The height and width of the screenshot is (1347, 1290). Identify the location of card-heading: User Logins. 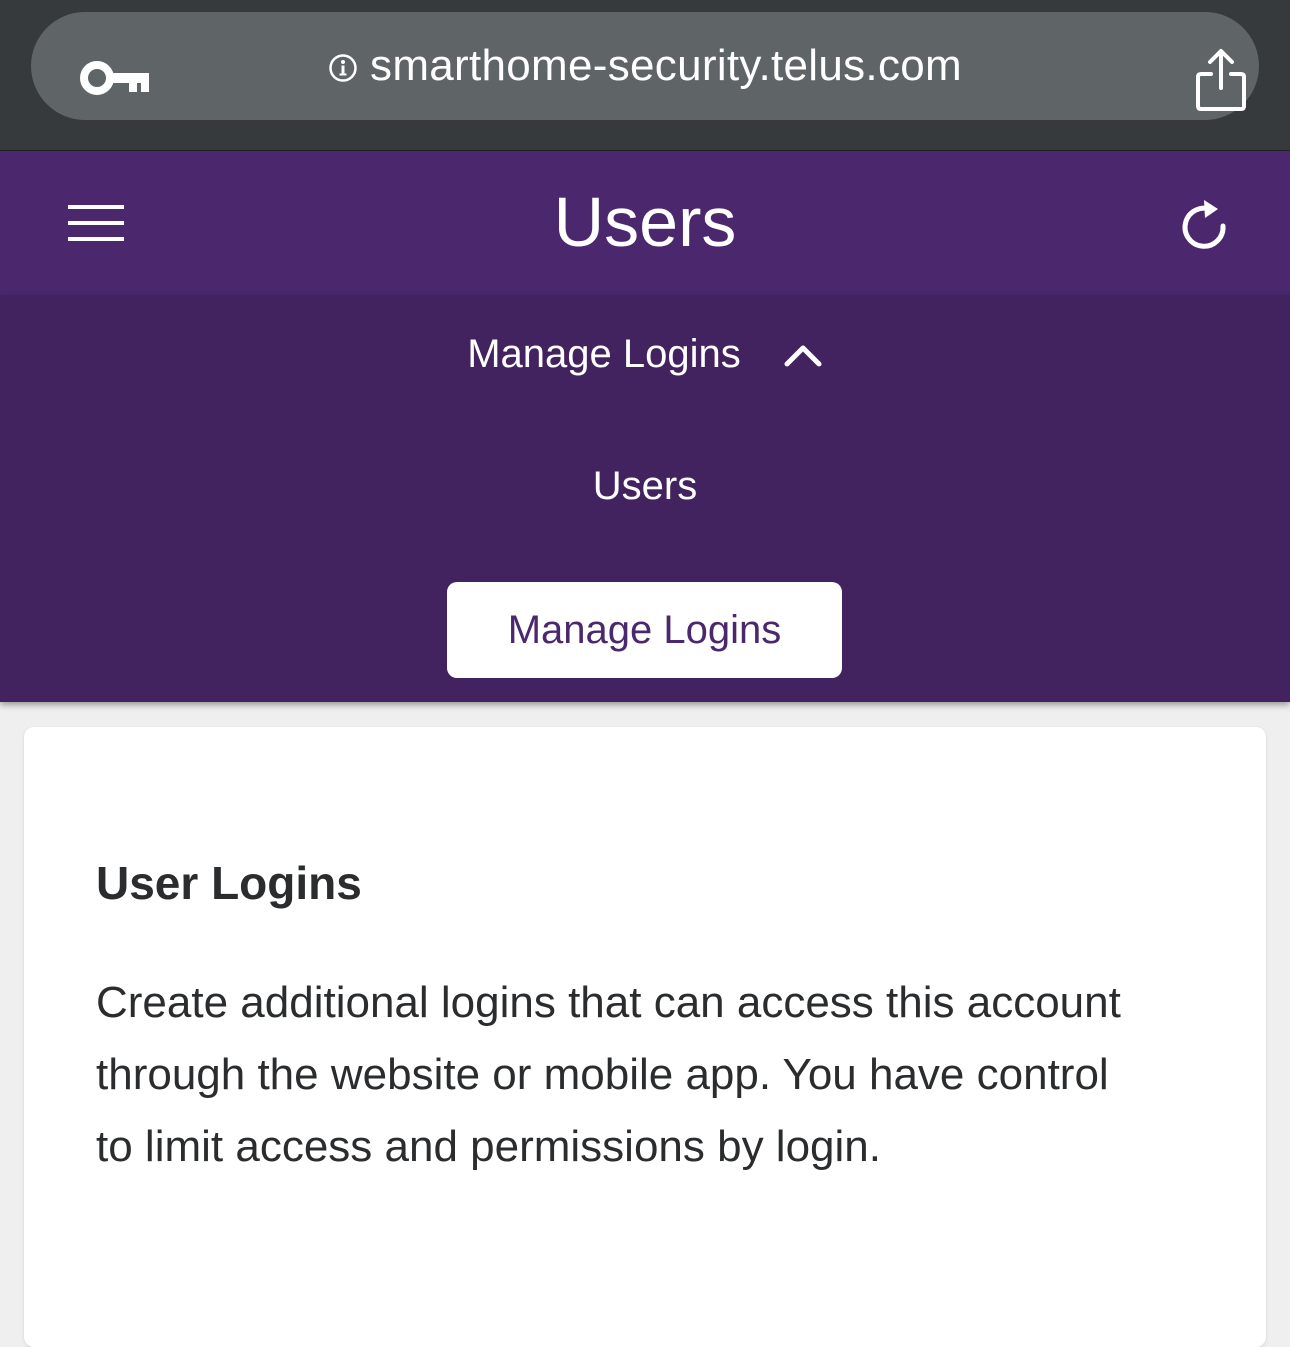
(229, 883).